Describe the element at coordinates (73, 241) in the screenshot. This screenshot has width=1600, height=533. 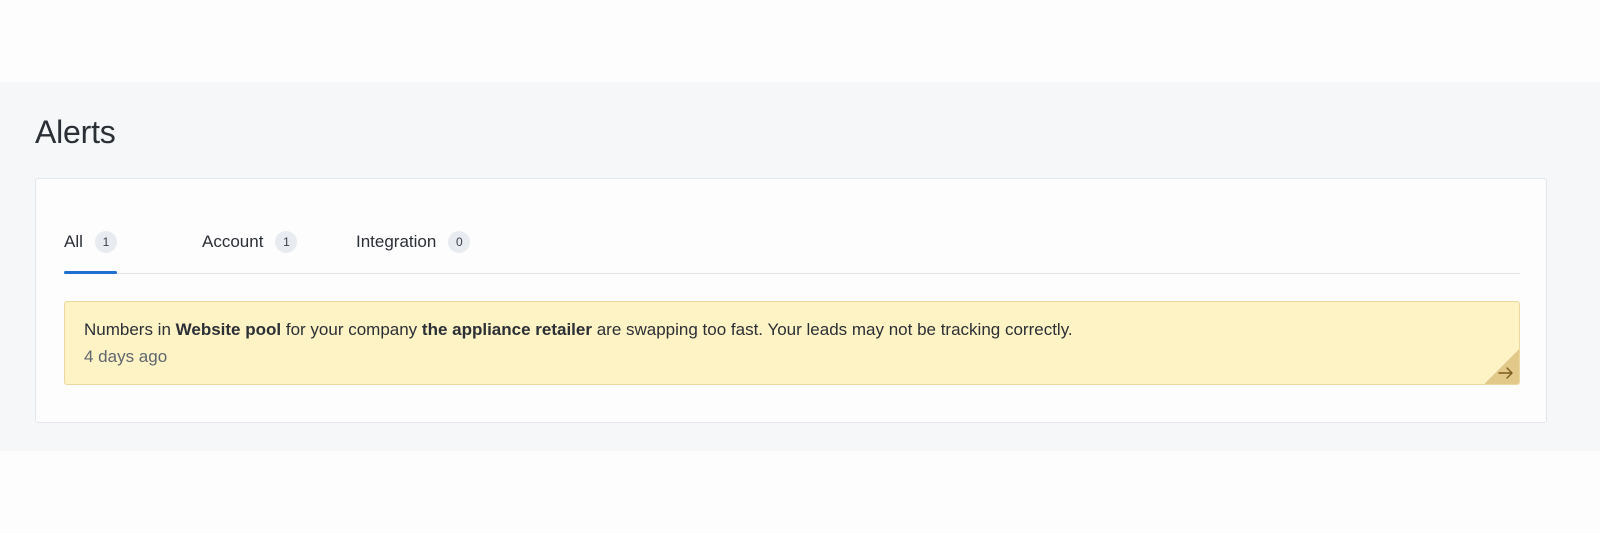
I see `tab-label: All` at that location.